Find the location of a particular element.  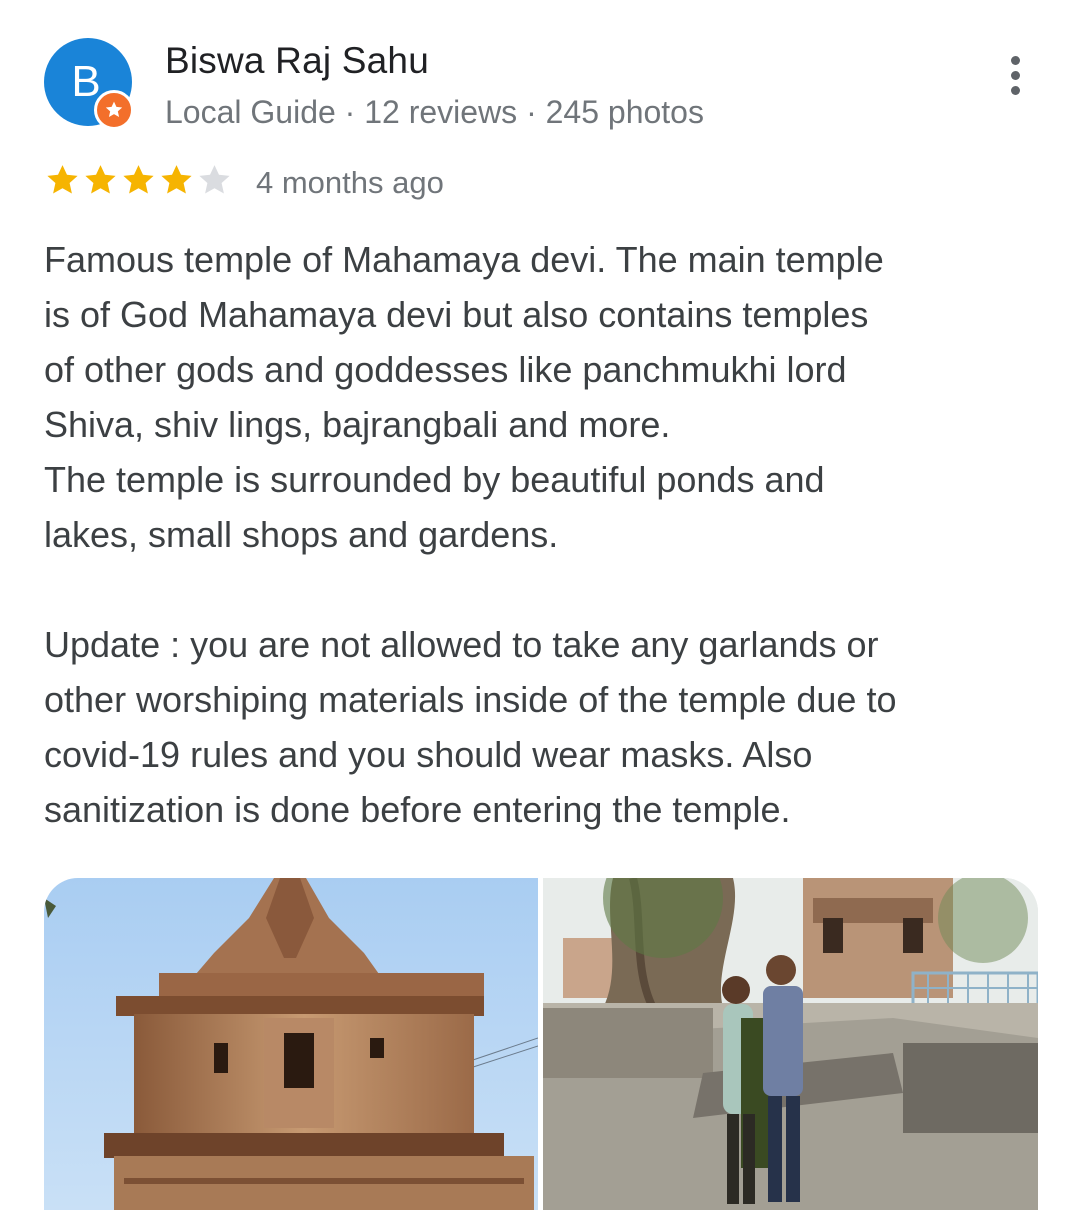

reviewer-meta: Local Guide · 12 reviews · 245 photos is located at coordinates (434, 112).